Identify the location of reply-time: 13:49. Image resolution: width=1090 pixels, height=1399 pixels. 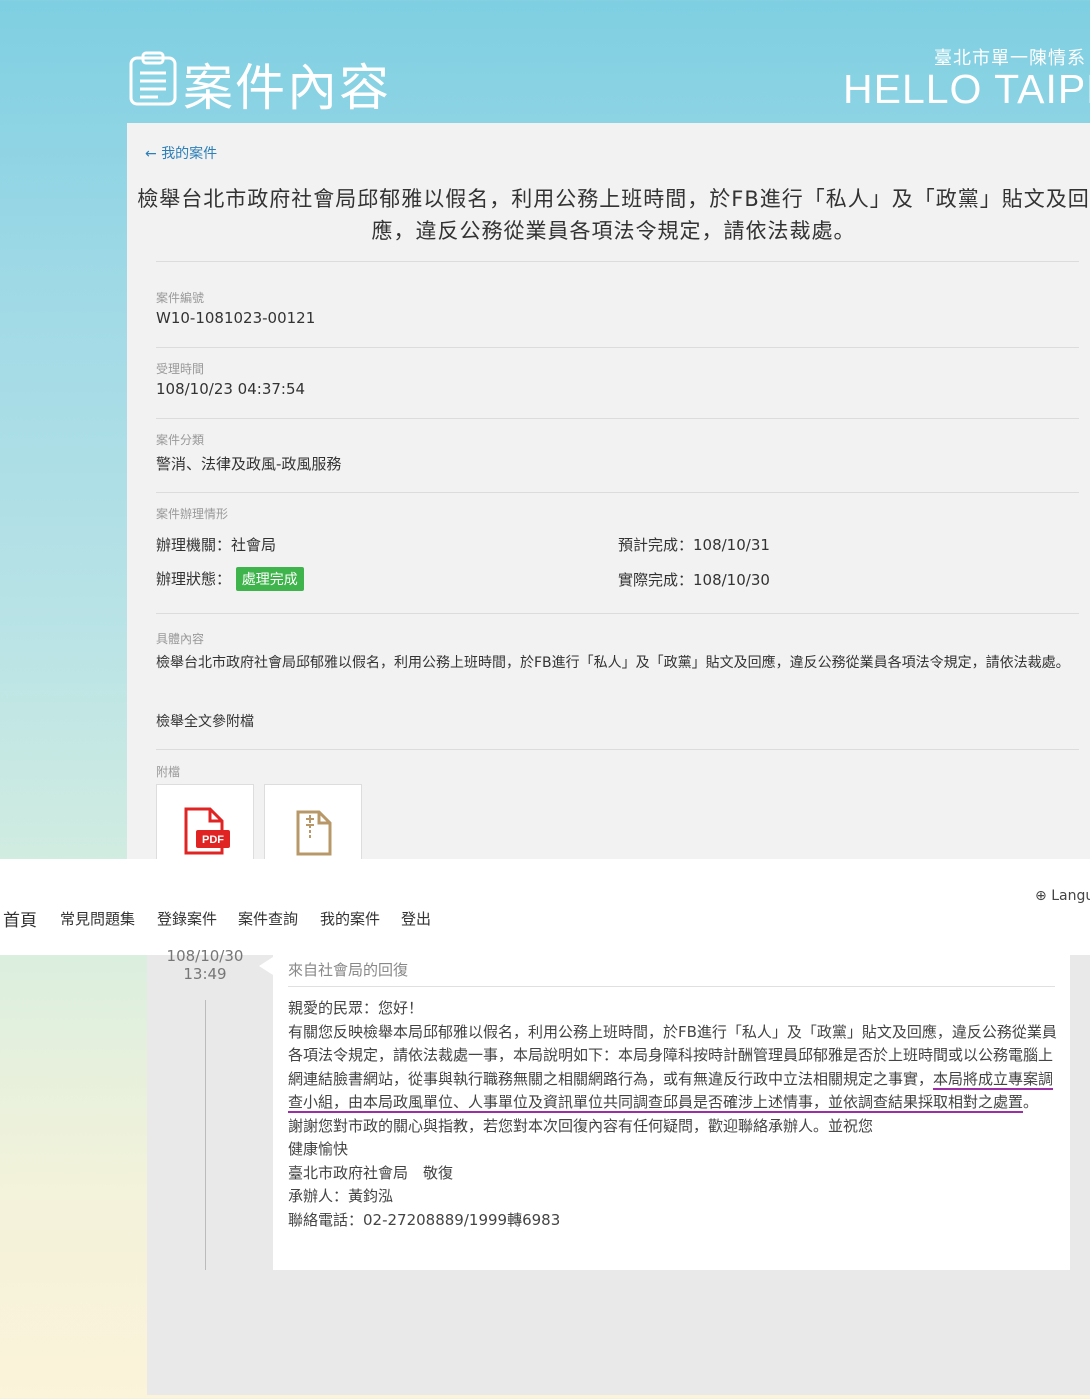
(205, 974).